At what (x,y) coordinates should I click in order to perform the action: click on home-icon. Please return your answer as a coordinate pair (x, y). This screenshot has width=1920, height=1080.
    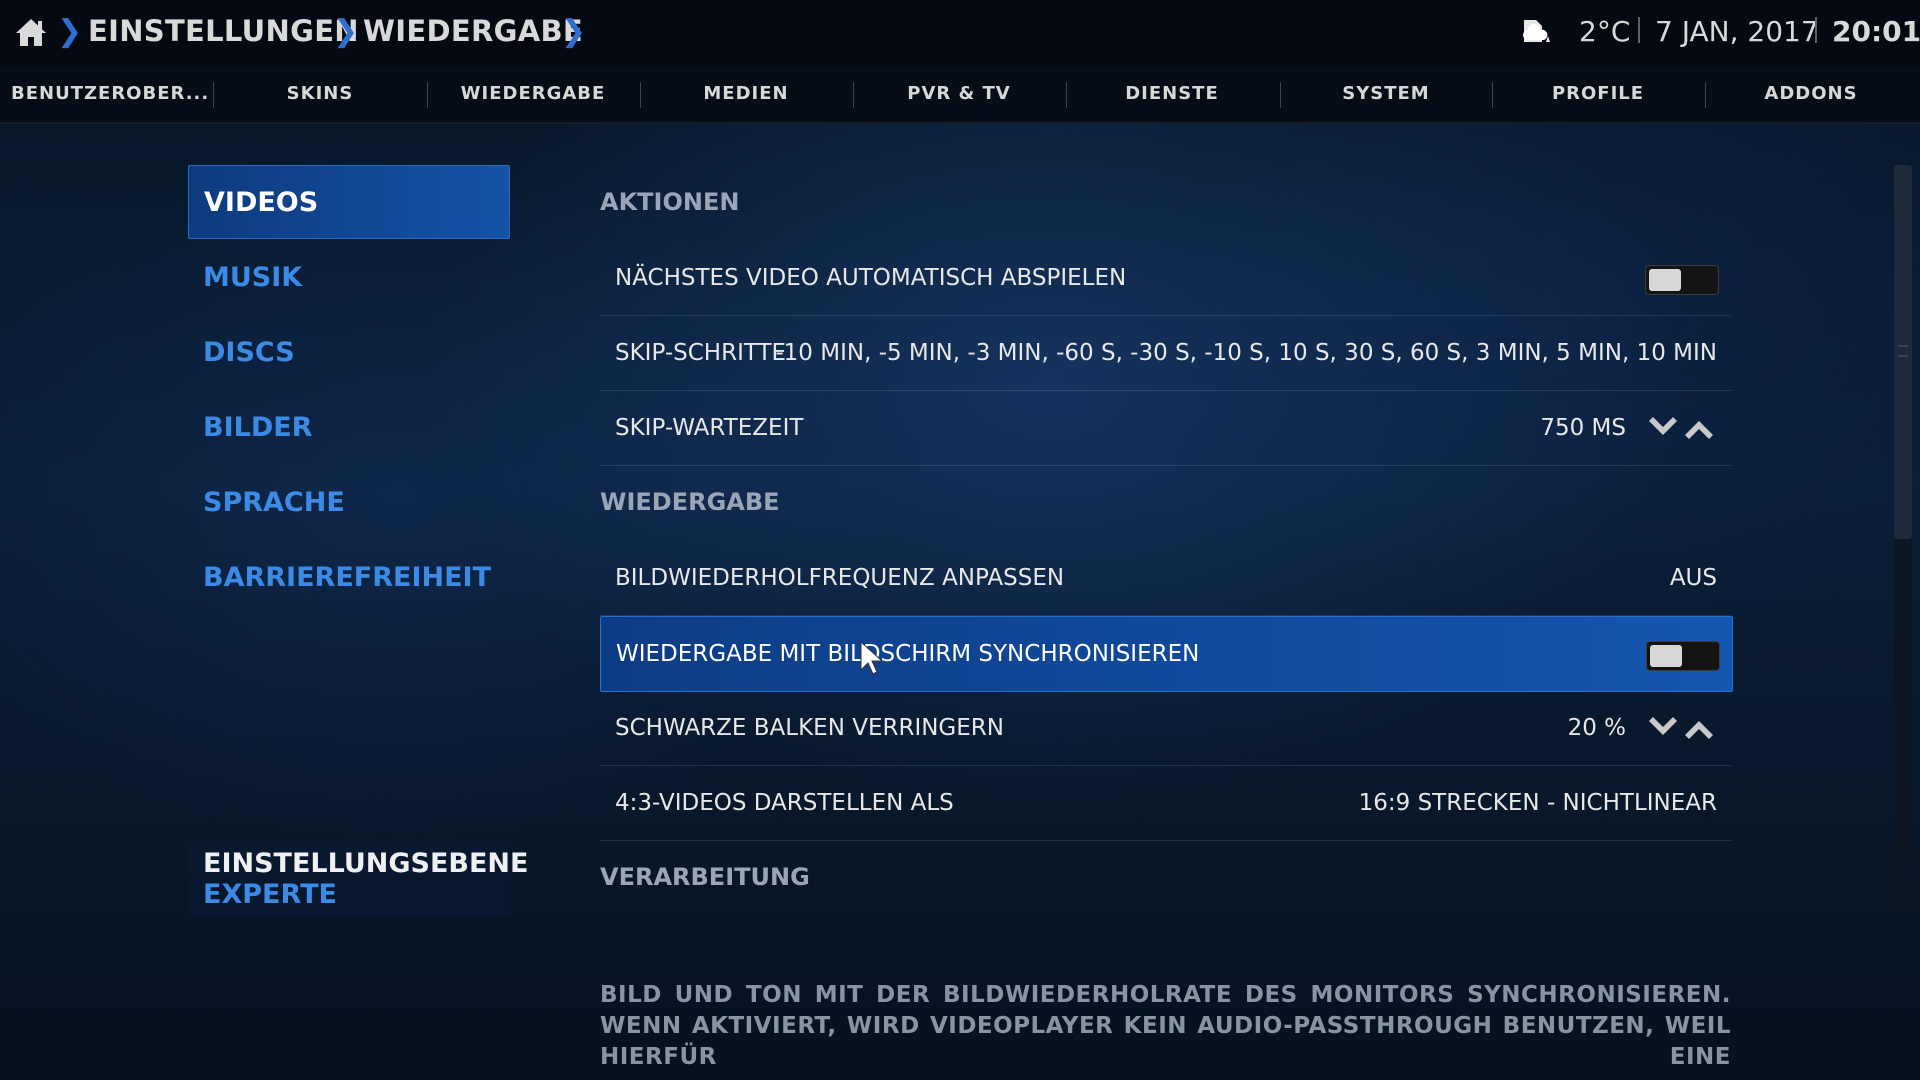
    Looking at the image, I should click on (31, 32).